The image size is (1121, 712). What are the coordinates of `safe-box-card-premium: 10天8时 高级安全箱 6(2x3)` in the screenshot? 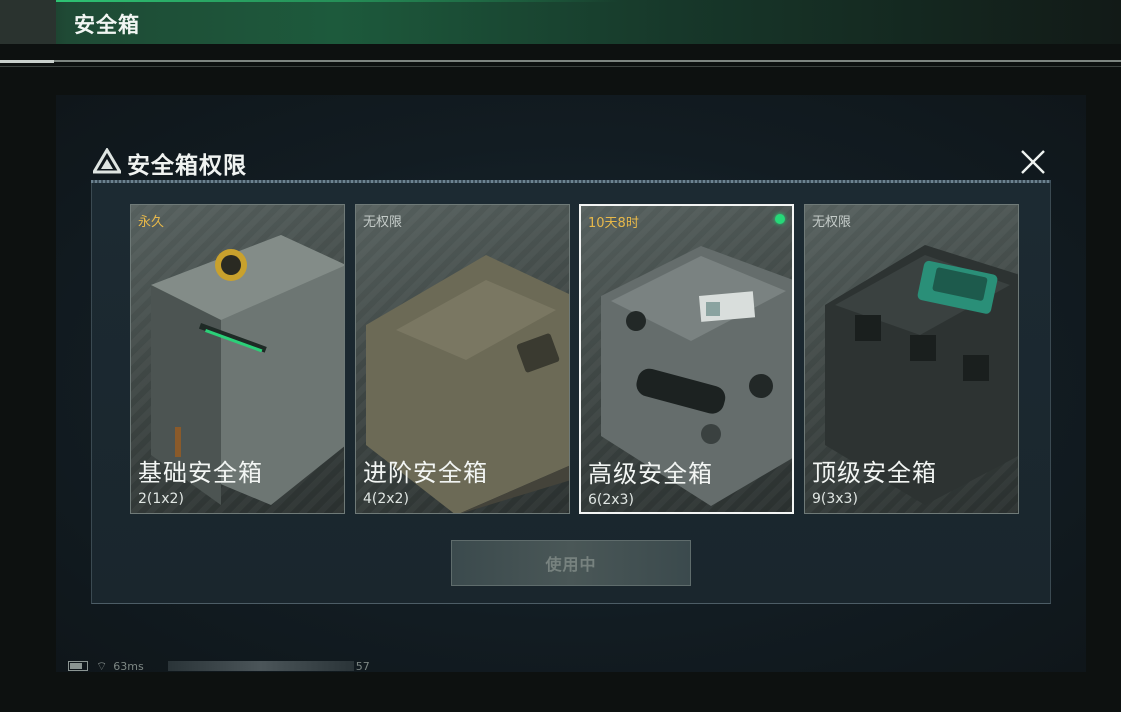 It's located at (686, 359).